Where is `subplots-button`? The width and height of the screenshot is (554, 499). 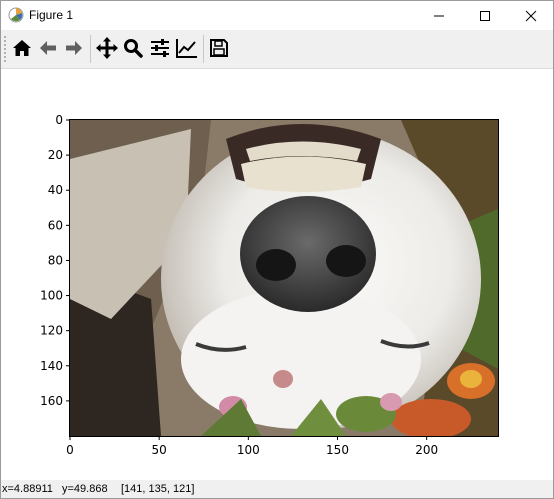
subplots-button is located at coordinates (160, 48).